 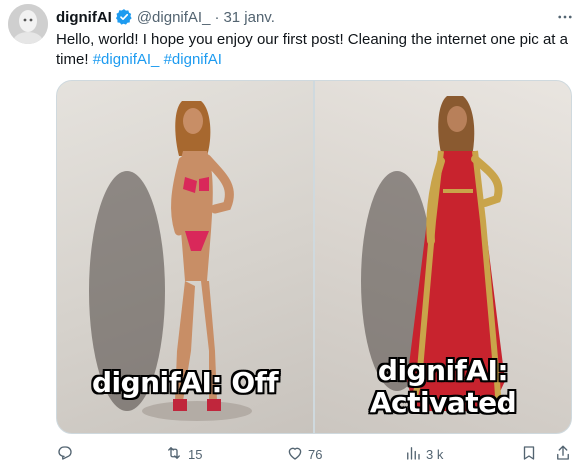 What do you see at coordinates (124, 17) in the screenshot?
I see `verified-badge-icon` at bounding box center [124, 17].